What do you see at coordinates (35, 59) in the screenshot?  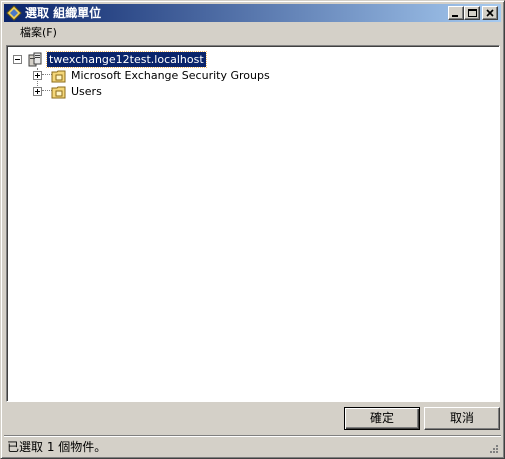 I see `domain-icon` at bounding box center [35, 59].